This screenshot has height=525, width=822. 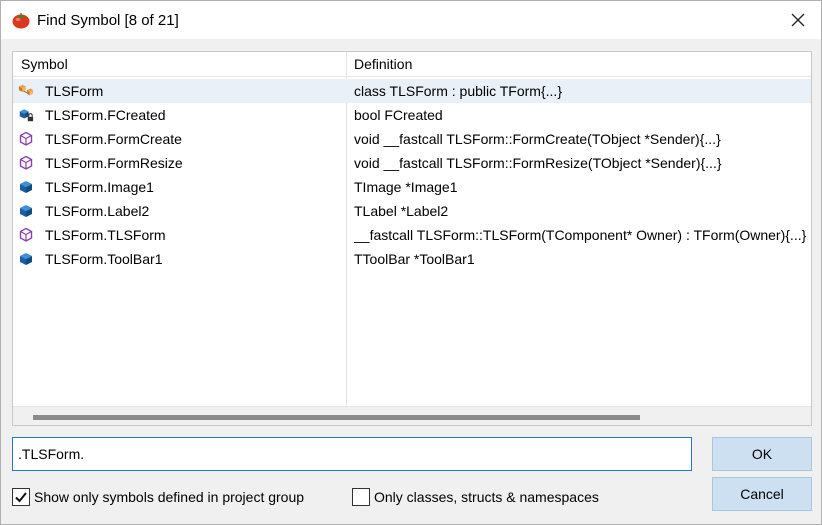 What do you see at coordinates (99, 187) in the screenshot?
I see `symbol-name: TLSForm.Image1` at bounding box center [99, 187].